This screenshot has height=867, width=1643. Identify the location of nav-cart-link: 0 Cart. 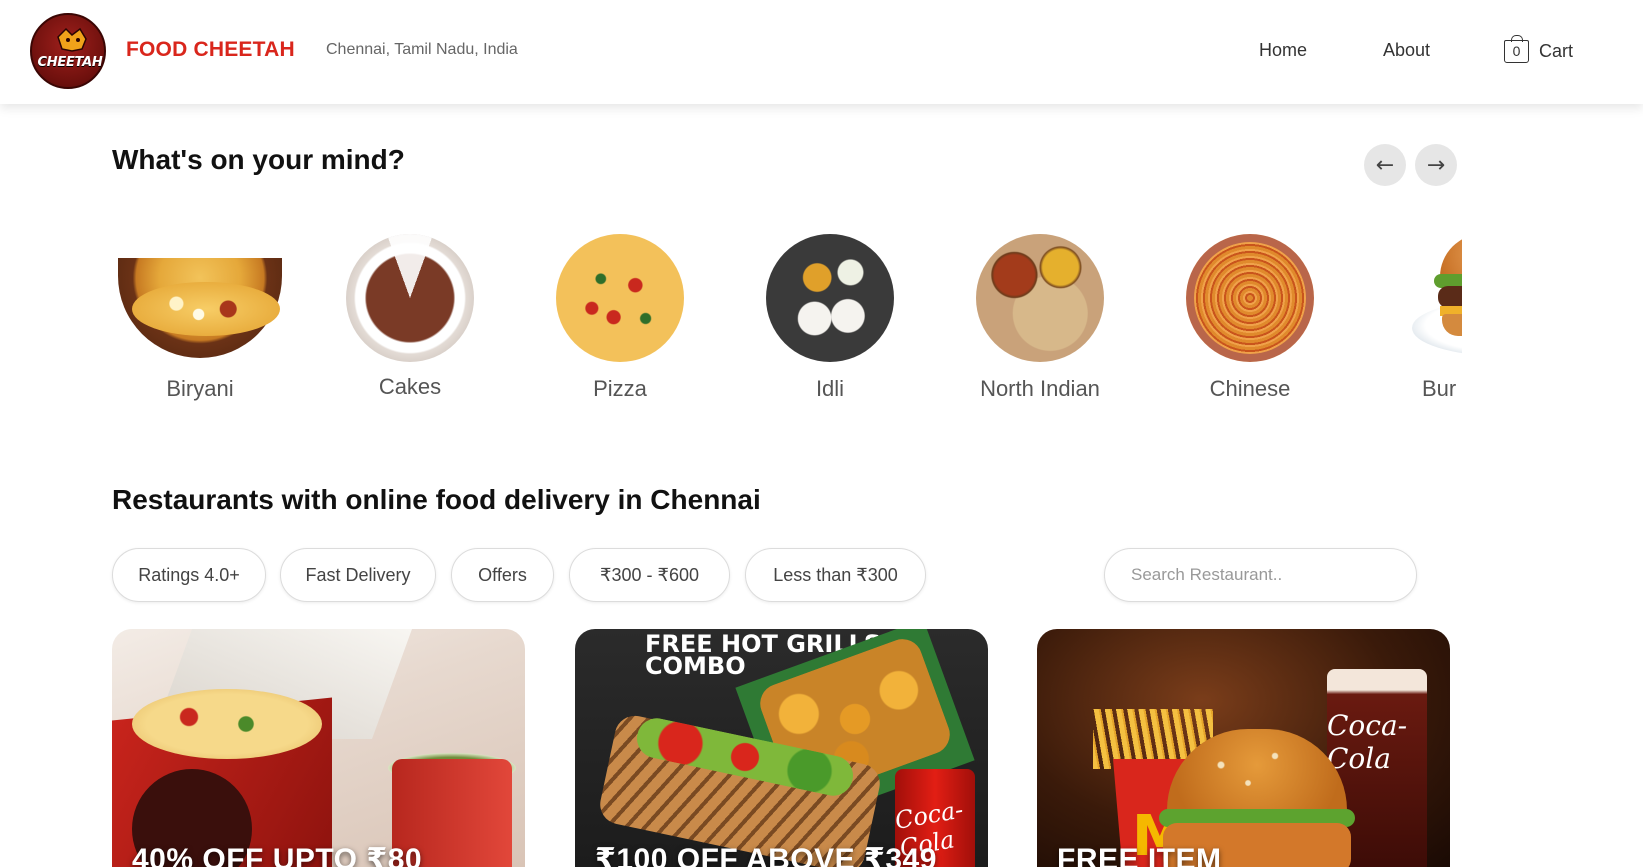
(1539, 49).